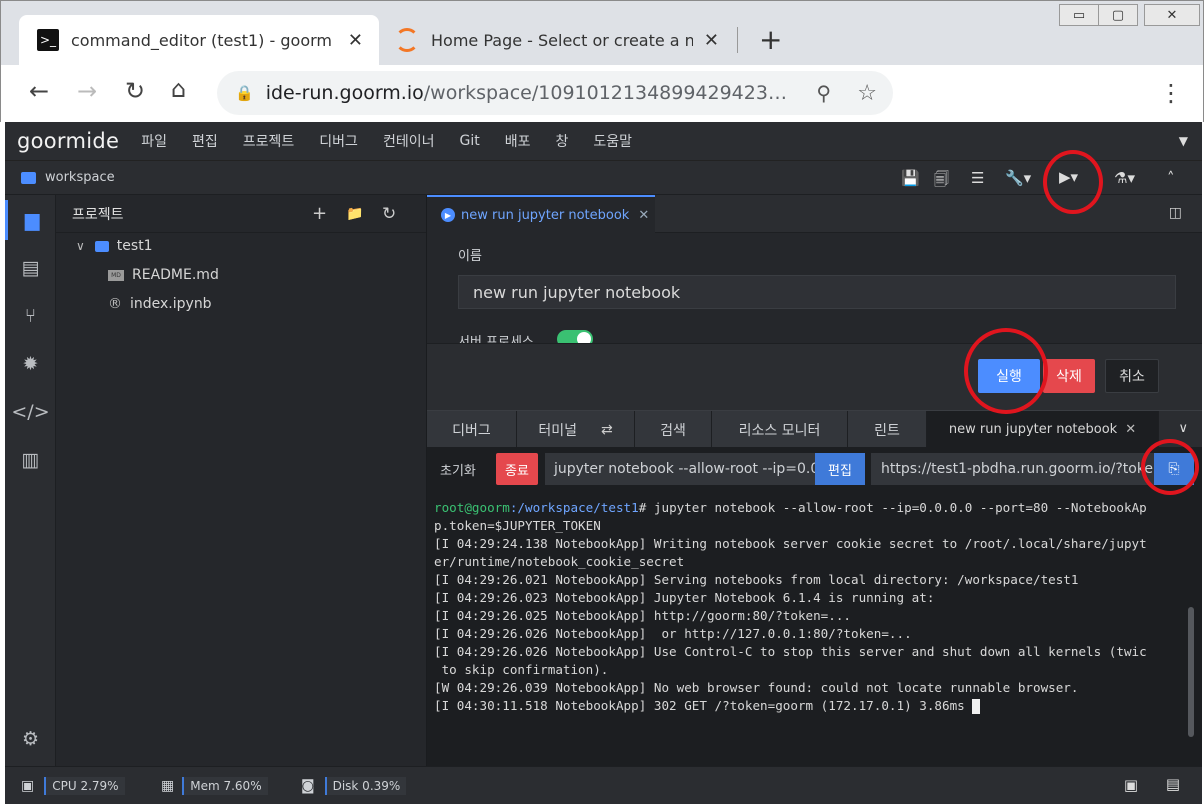  What do you see at coordinates (1171, 93) in the screenshot?
I see `browser-menu-icon: ⋮` at bounding box center [1171, 93].